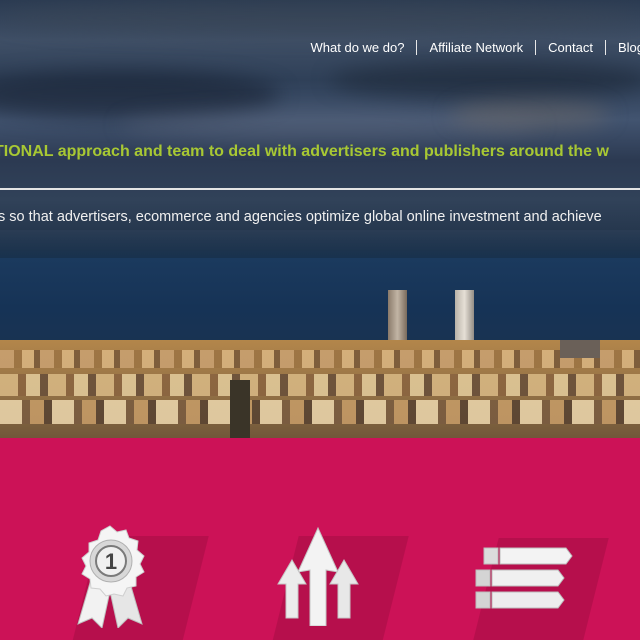 This screenshot has height=640, width=640. I want to click on award-digit: 1, so click(111, 561).